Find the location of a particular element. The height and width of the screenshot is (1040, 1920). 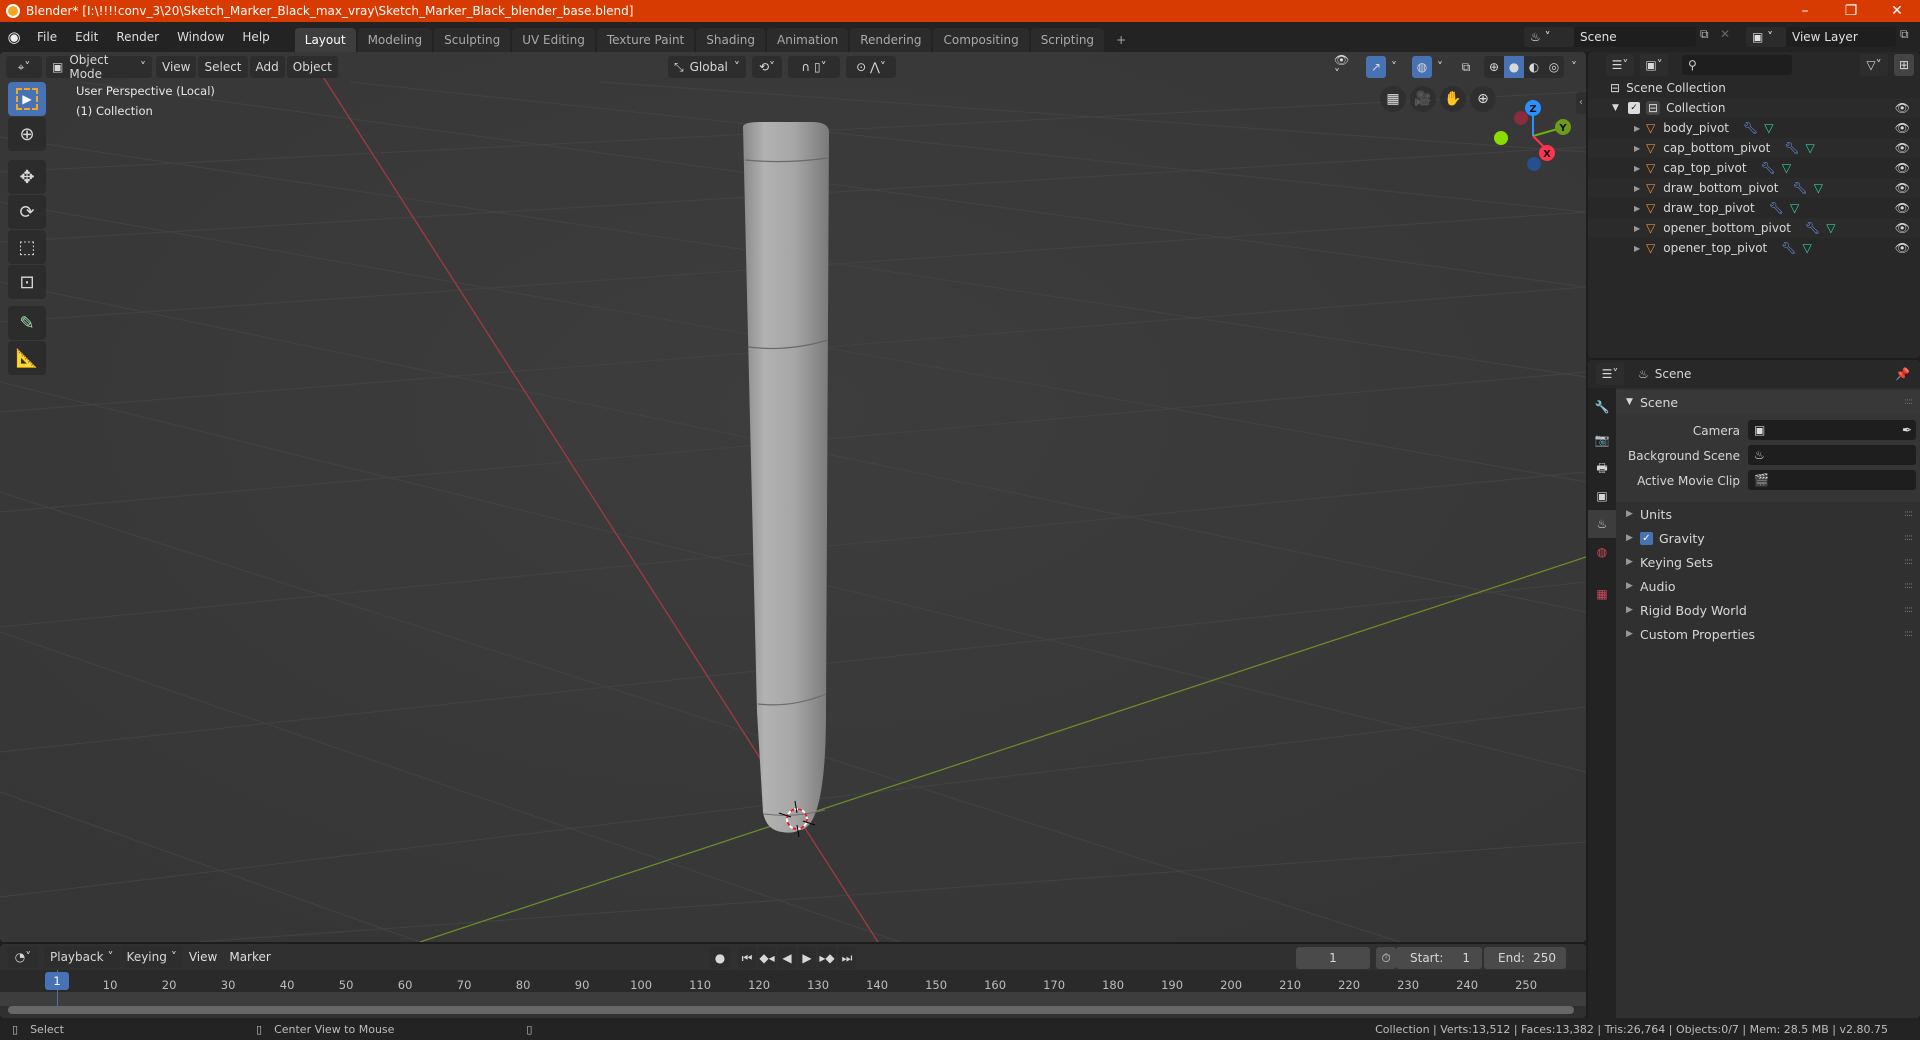

playback-dropdown: Playback ˅ is located at coordinates (82, 957).